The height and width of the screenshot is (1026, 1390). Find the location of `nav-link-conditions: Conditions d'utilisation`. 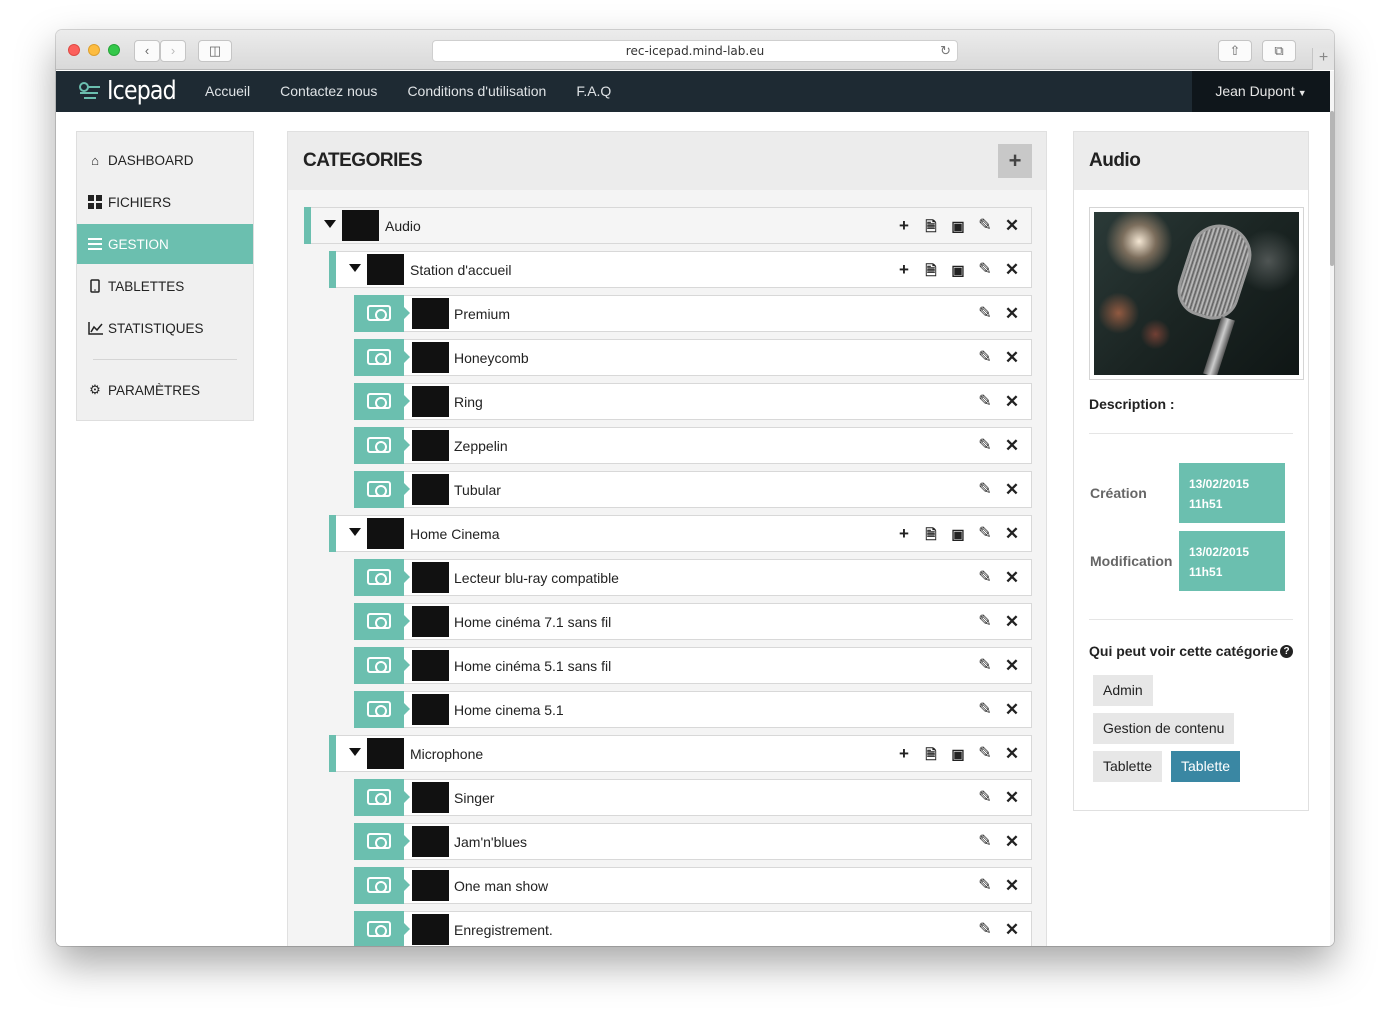

nav-link-conditions: Conditions d'utilisation is located at coordinates (476, 91).